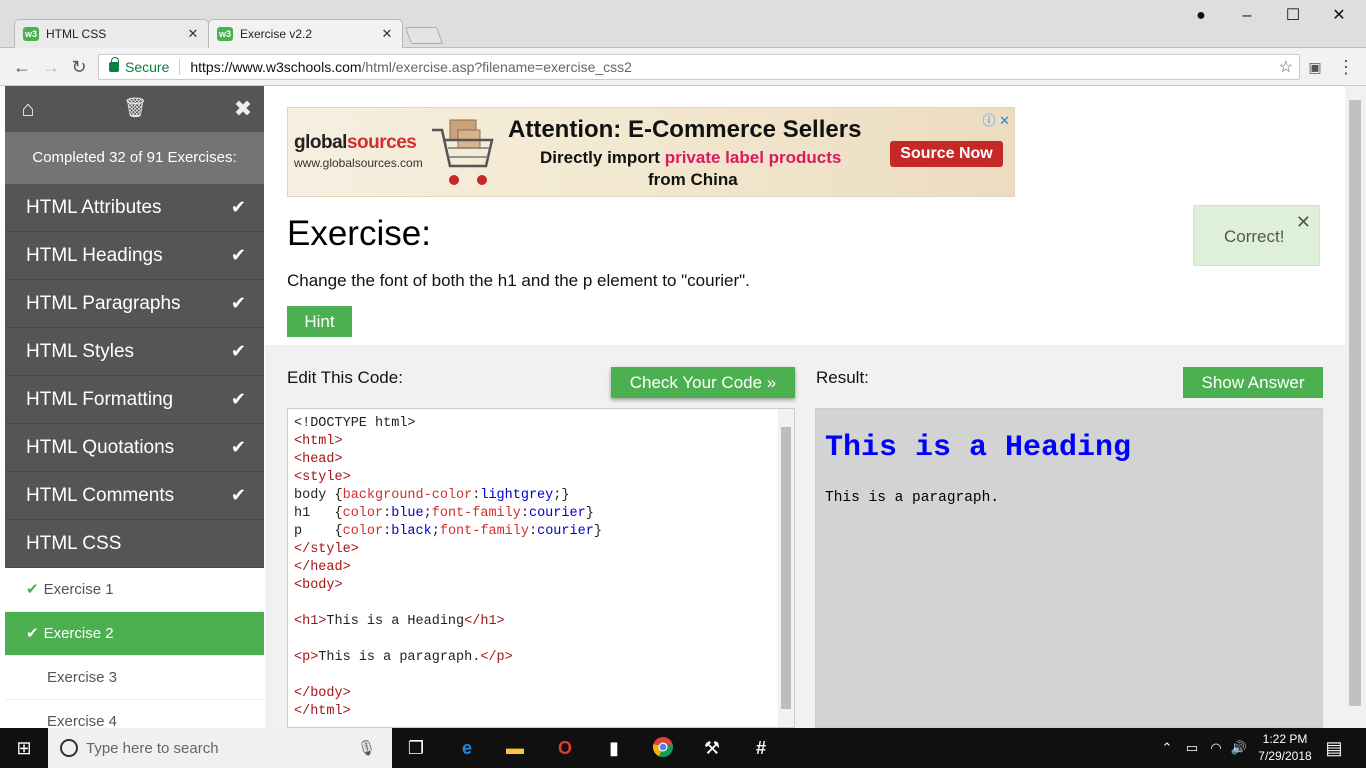 The width and height of the screenshot is (1366, 768). What do you see at coordinates (761, 748) in the screenshot?
I see `slack-icon: #` at bounding box center [761, 748].